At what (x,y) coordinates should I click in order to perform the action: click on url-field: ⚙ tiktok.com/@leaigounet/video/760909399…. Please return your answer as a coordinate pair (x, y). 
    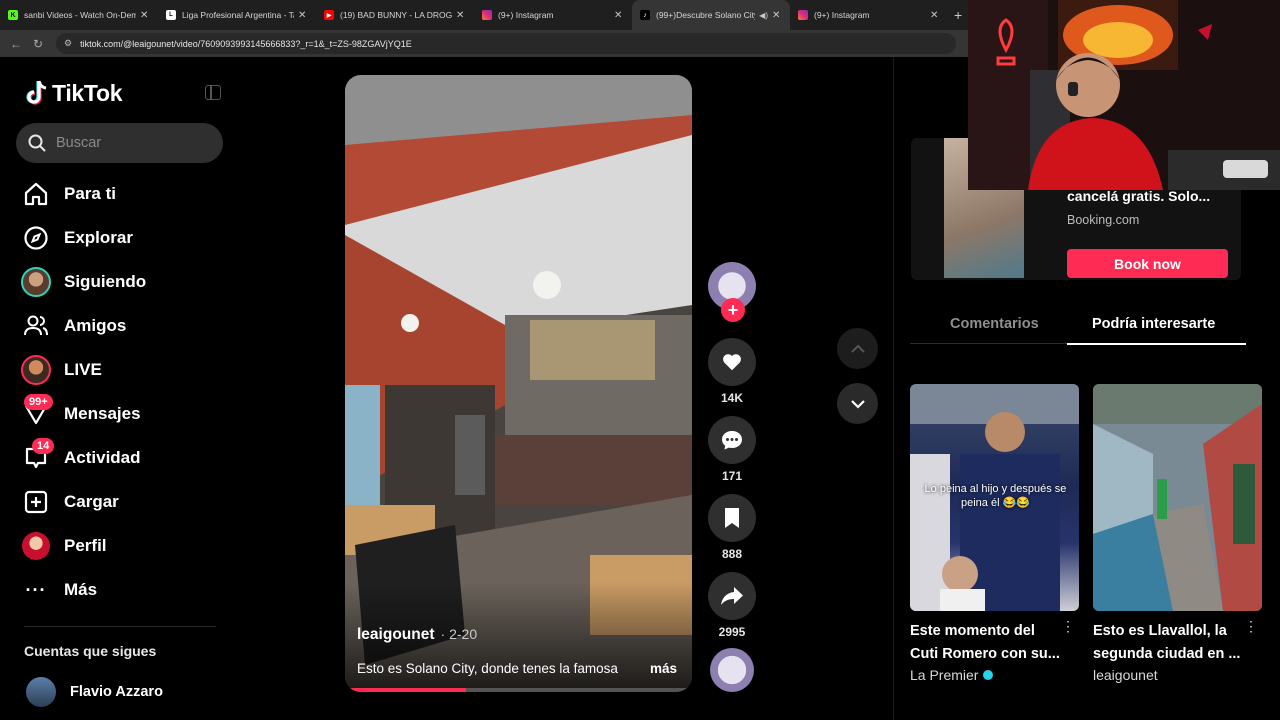
    Looking at the image, I should click on (506, 43).